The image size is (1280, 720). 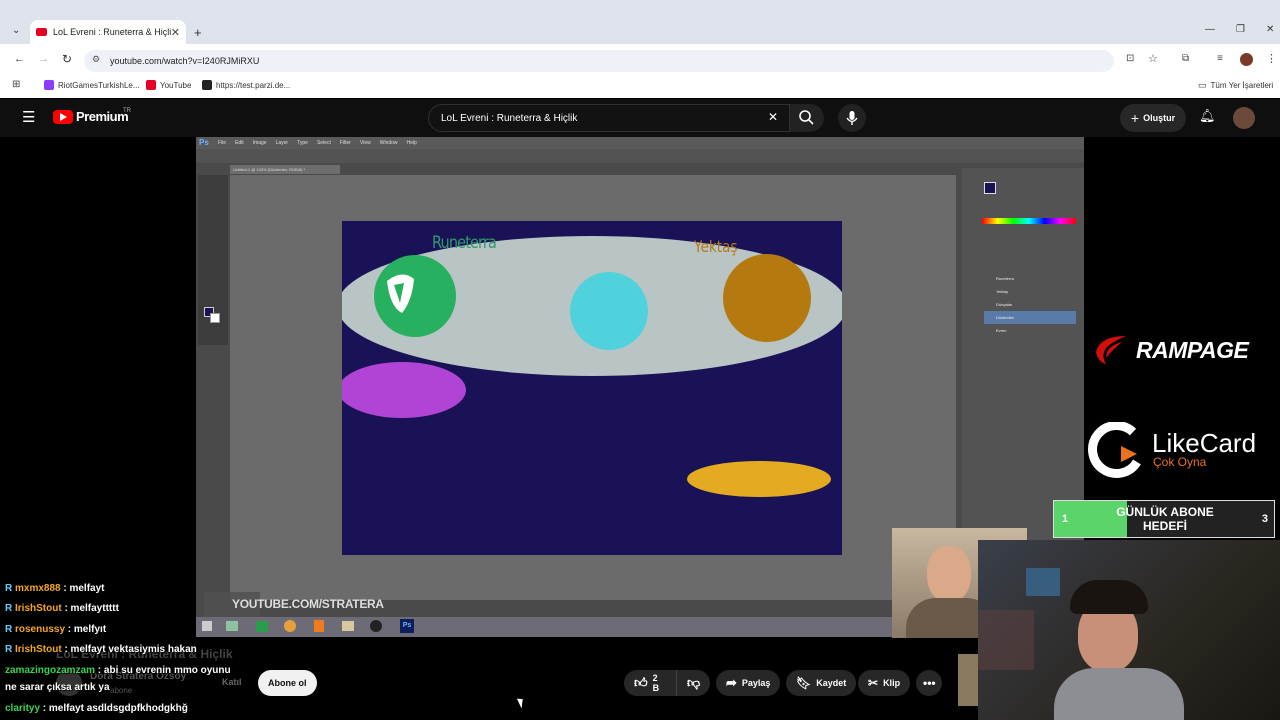 What do you see at coordinates (207, 85) in the screenshot?
I see `site-icon` at bounding box center [207, 85].